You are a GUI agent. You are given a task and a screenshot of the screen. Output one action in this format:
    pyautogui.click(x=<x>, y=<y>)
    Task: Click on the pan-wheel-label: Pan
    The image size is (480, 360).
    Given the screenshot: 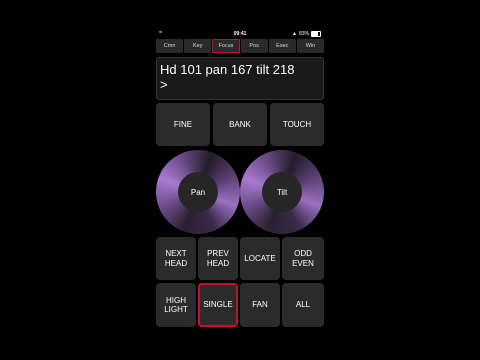 What is the action you would take?
    pyautogui.click(x=198, y=192)
    